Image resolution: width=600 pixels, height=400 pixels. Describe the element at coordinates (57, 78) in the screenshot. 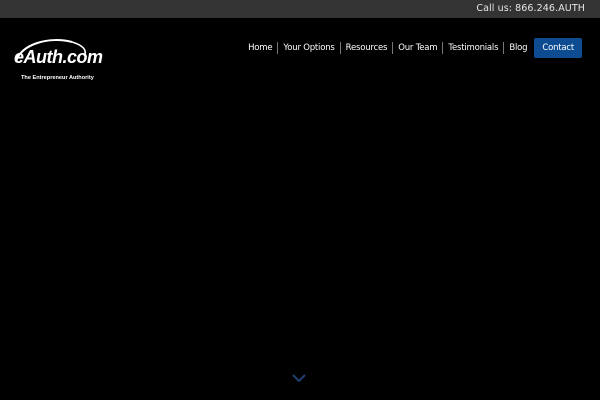

I see `logo-tagline: The Entrepreneur Authority` at that location.